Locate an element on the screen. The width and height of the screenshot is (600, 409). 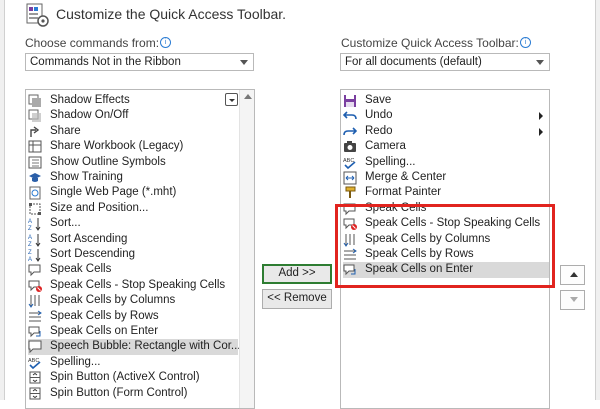
available-command-item: Speak Cells - Stop Speaking Cells is located at coordinates (133, 285).